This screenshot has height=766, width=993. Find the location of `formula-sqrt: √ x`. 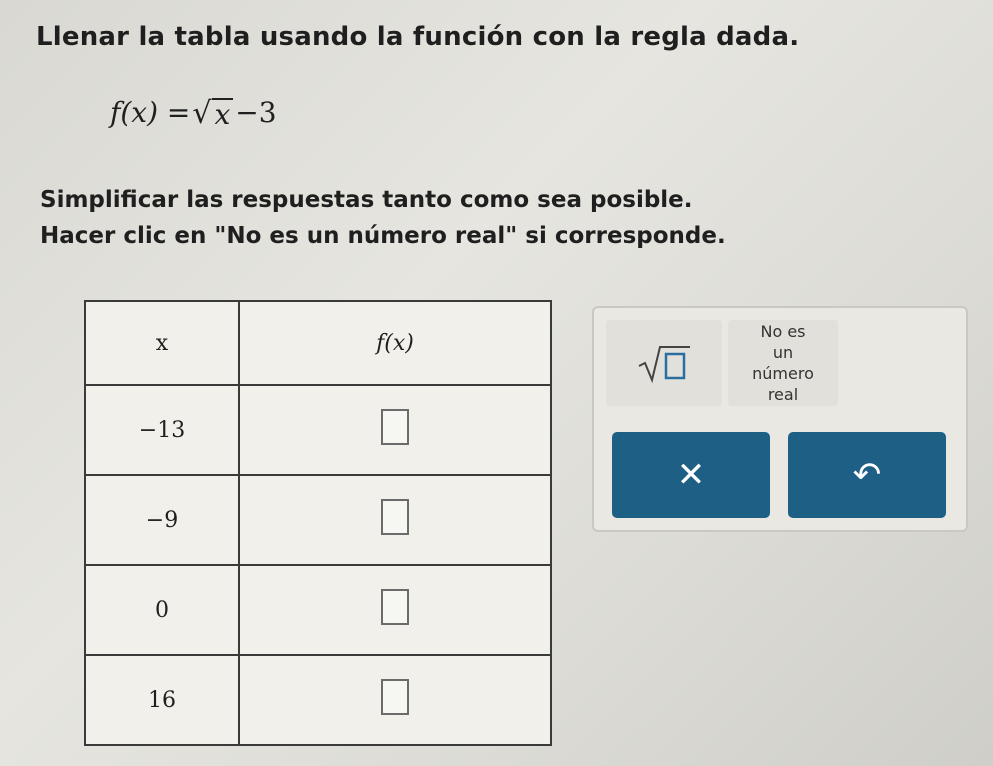

formula-sqrt: √ x is located at coordinates (213, 113).